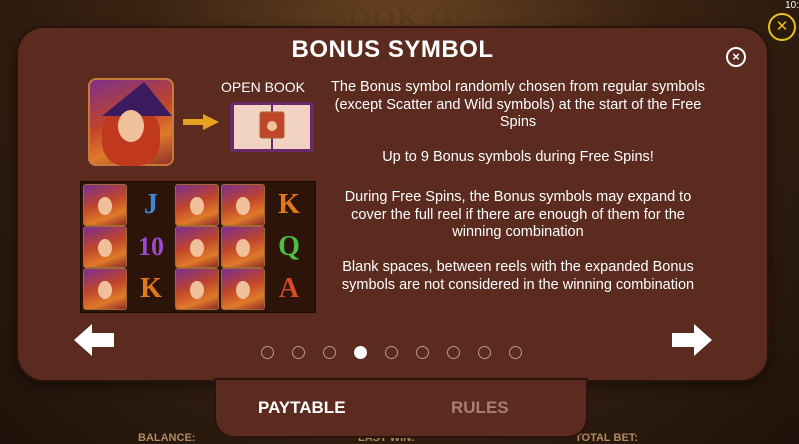 The height and width of the screenshot is (444, 799). What do you see at coordinates (131, 122) in the screenshot?
I see `witch-symbol-image` at bounding box center [131, 122].